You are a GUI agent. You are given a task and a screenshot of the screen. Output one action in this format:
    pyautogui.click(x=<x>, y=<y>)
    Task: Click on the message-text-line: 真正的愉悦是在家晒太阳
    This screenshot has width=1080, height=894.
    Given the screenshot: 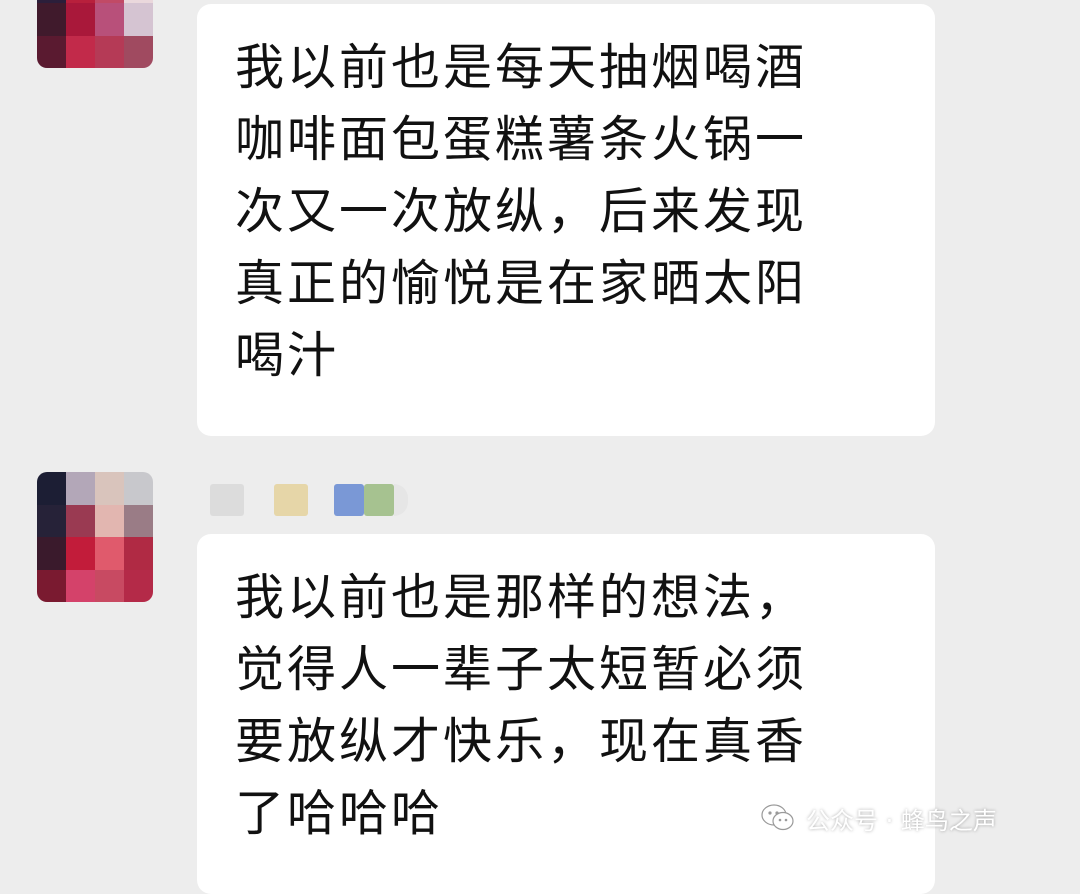 What is the action you would take?
    pyautogui.click(x=521, y=283)
    